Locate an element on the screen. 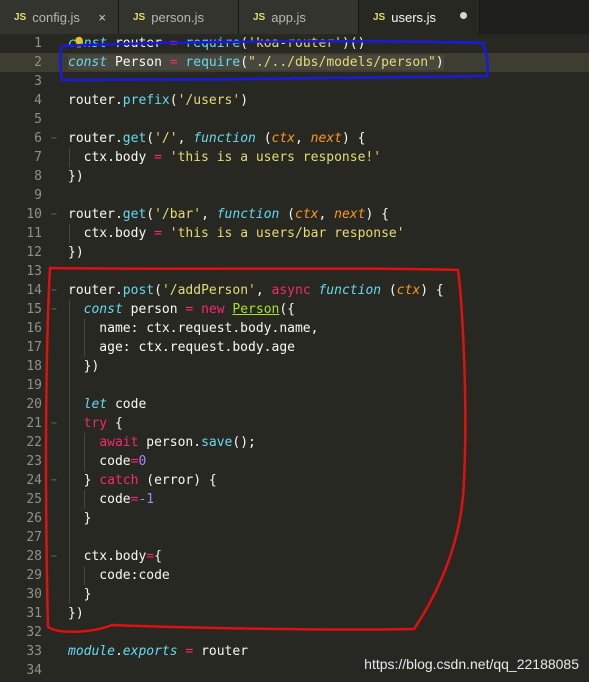  code-line: 15− const person = new Person({ is located at coordinates (294, 309).